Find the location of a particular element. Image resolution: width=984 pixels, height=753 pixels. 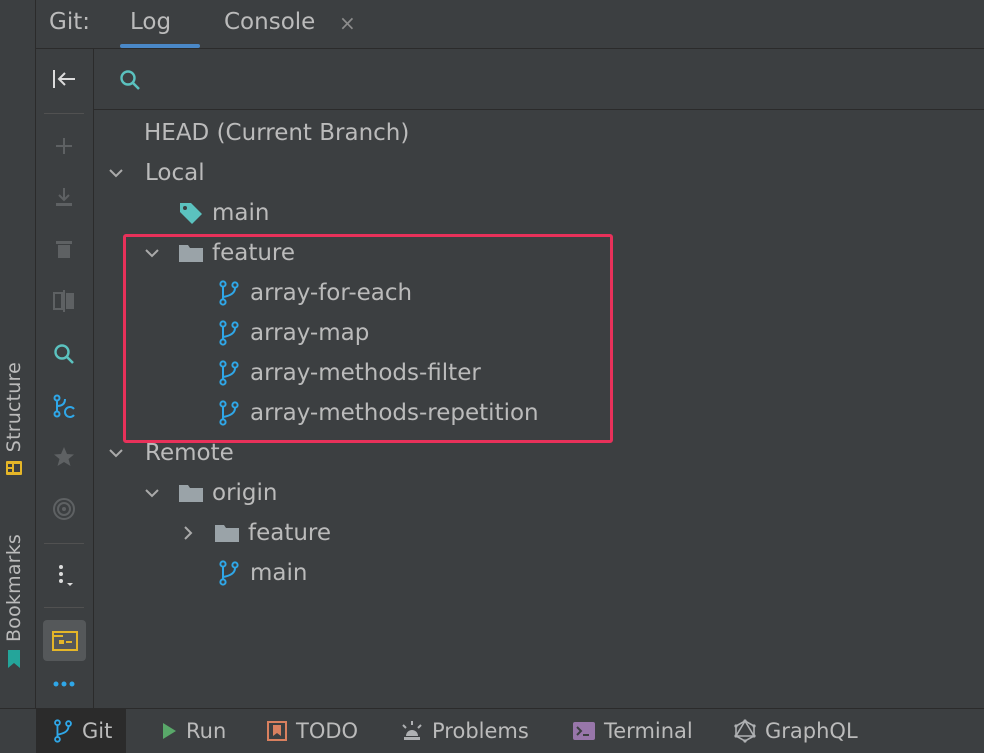

active-tab-indicator is located at coordinates (160, 46).